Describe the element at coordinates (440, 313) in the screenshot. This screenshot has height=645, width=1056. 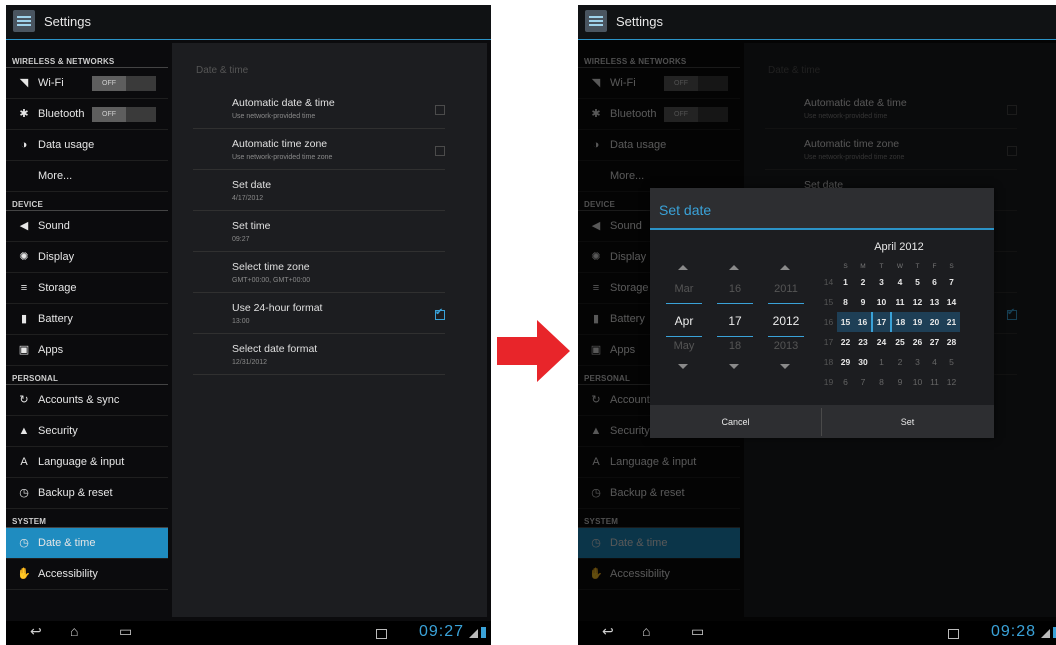
I see `use-24-hour-format-checkbox` at that location.